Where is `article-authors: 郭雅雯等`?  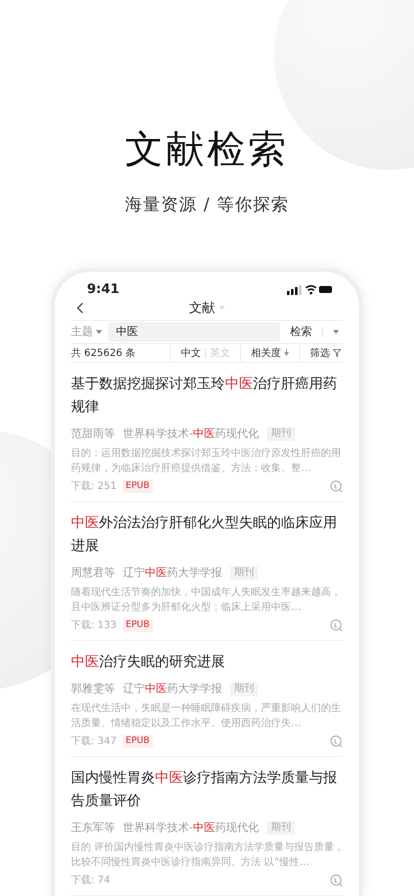
article-authors: 郭雅雯等 is located at coordinates (93, 688).